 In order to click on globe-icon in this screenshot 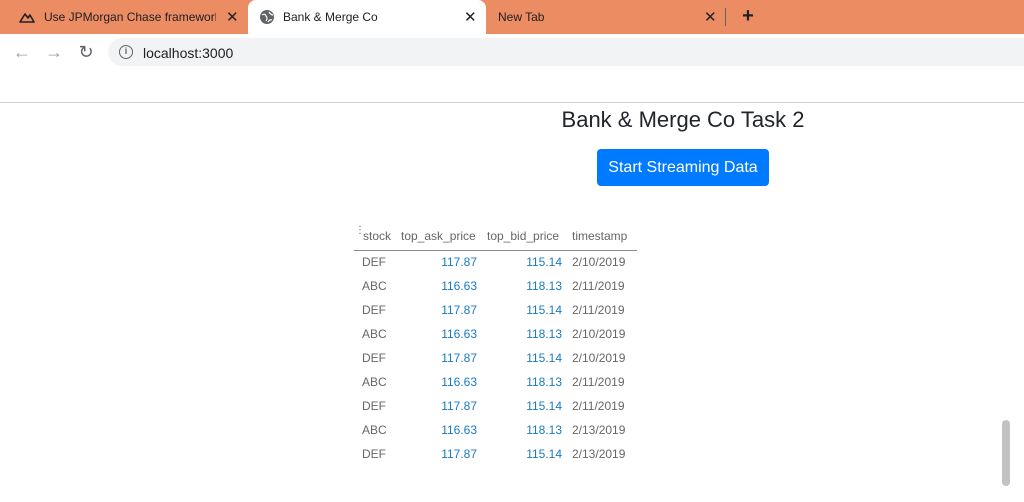, I will do `click(267, 17)`.